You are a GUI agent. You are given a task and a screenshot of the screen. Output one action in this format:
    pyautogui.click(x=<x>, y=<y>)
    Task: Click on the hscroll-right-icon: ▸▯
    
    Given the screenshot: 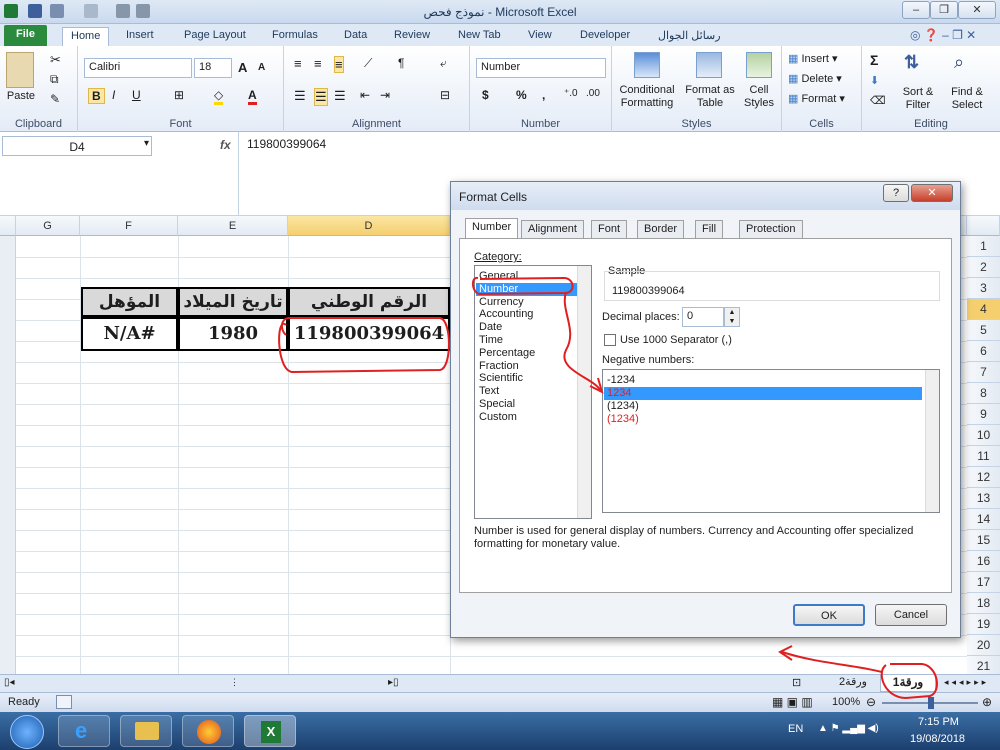 What is the action you would take?
    pyautogui.click(x=393, y=682)
    